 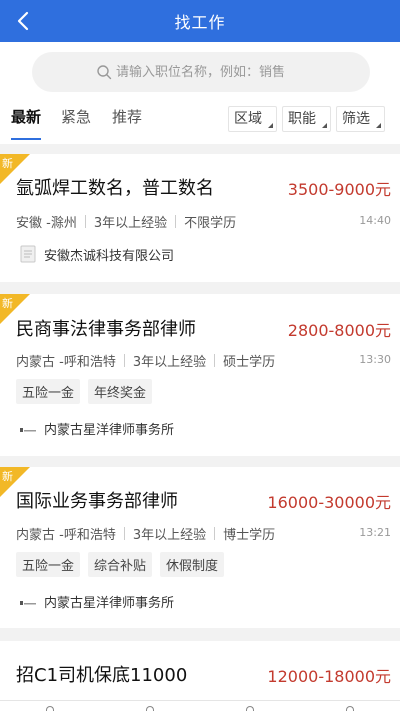 I want to click on app-header: 找工作, so click(x=200, y=21).